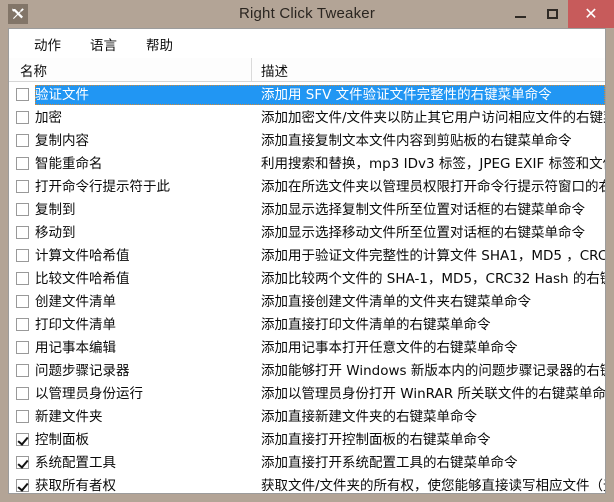  What do you see at coordinates (320, 141) in the screenshot?
I see `row-body: 复制内容 添加直接复制文本文件内容到剪贴板的右键菜单命令` at bounding box center [320, 141].